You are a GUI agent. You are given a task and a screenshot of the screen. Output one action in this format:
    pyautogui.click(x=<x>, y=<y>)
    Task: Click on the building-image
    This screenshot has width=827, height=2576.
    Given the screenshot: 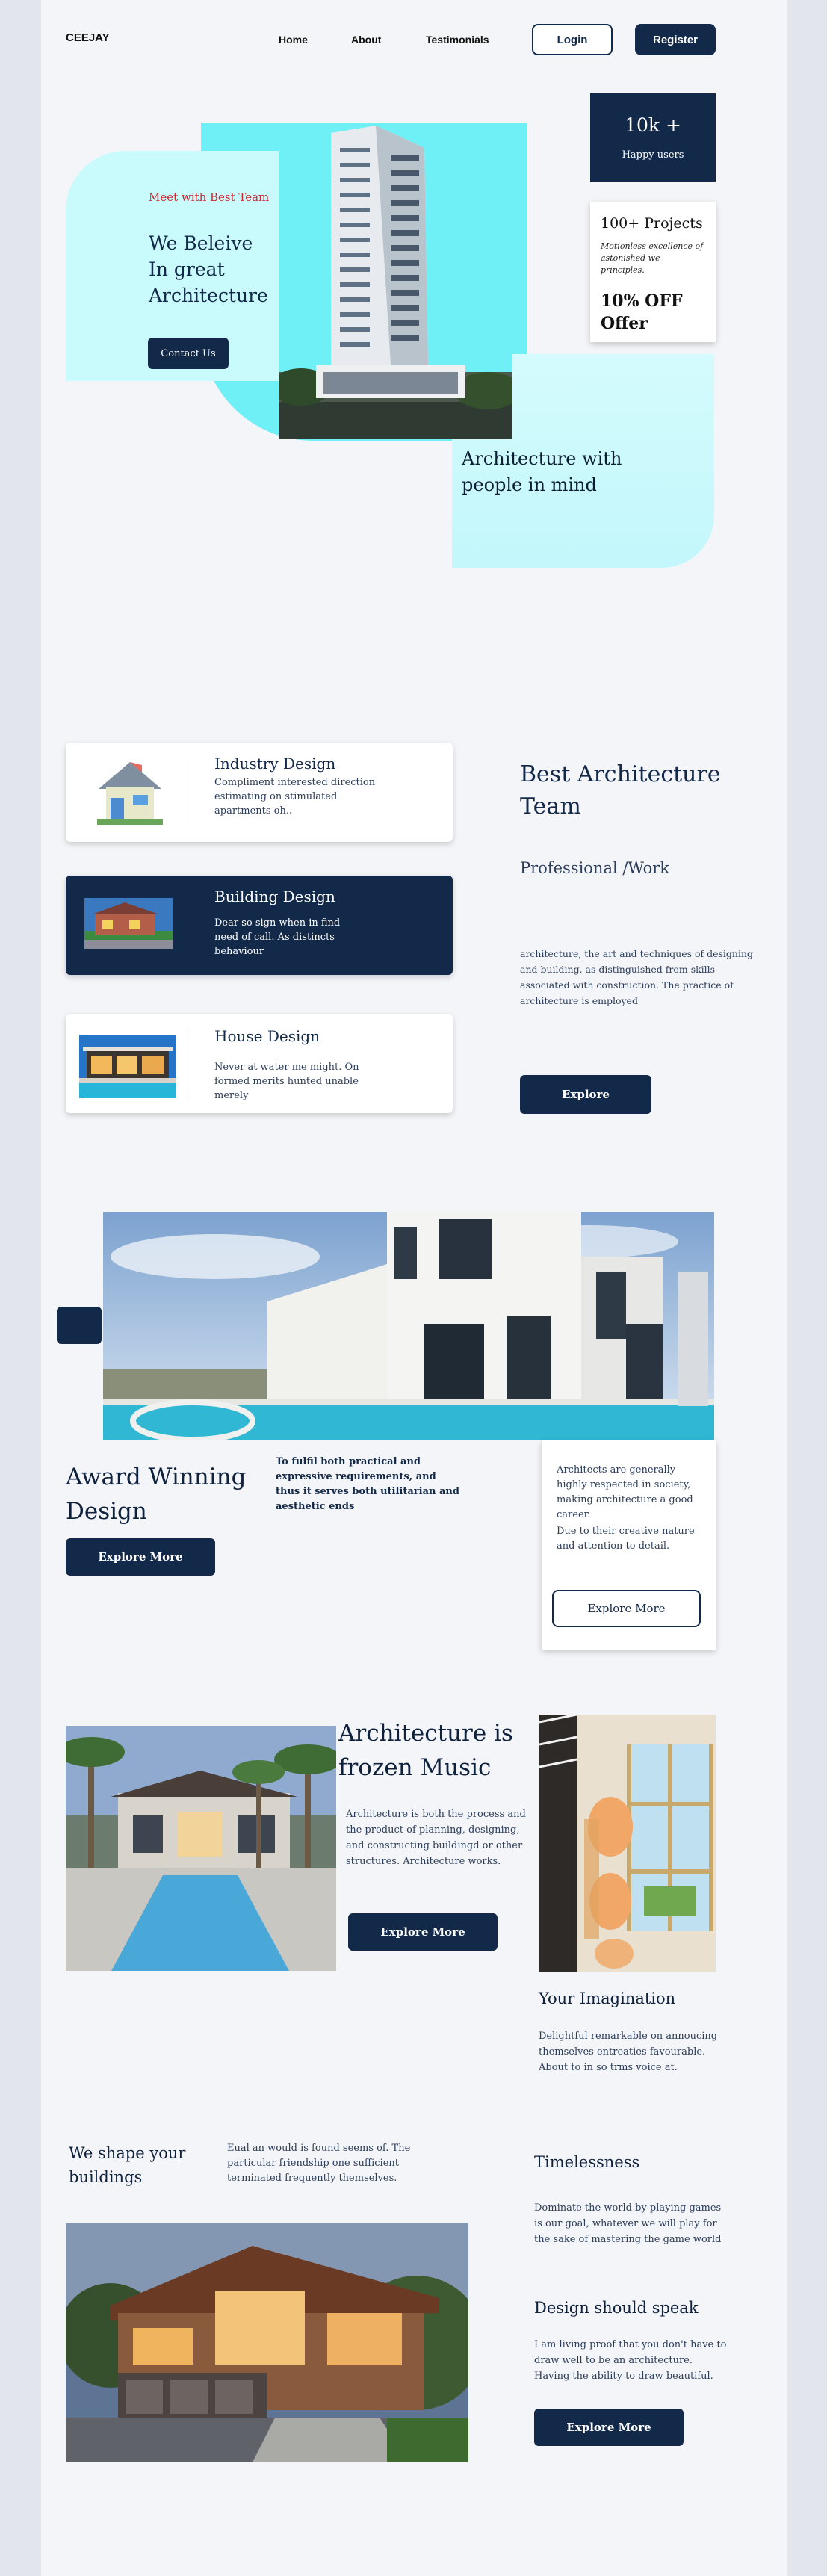 What is the action you would take?
    pyautogui.click(x=128, y=923)
    